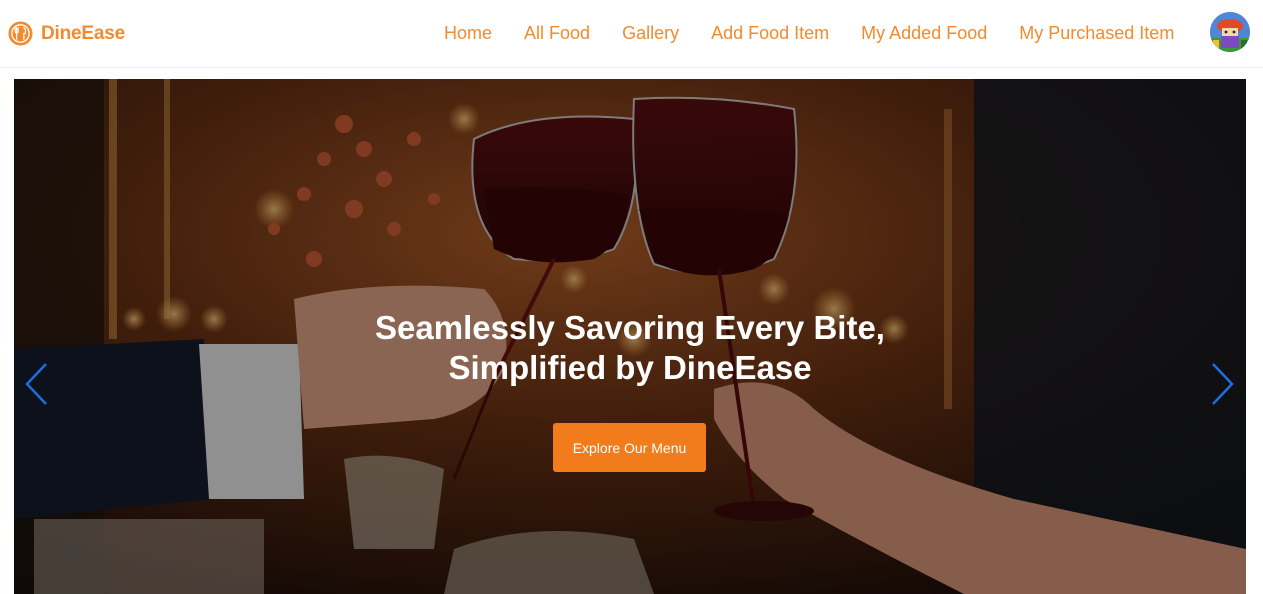 Image resolution: width=1263 pixels, height=594 pixels. What do you see at coordinates (468, 33) in the screenshot?
I see `nav-link-home: Home` at bounding box center [468, 33].